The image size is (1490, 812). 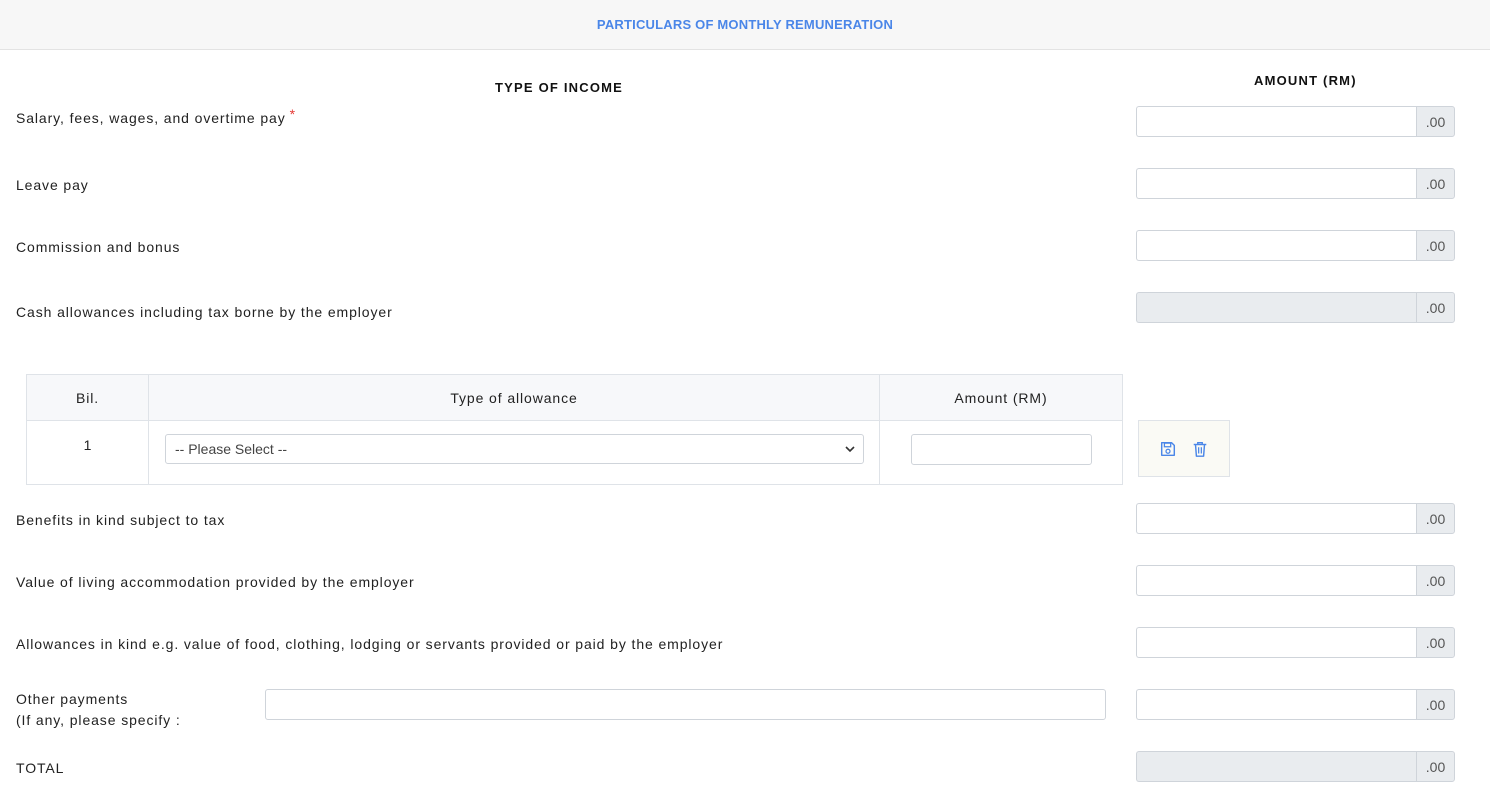 What do you see at coordinates (1168, 449) in the screenshot?
I see `save-icon` at bounding box center [1168, 449].